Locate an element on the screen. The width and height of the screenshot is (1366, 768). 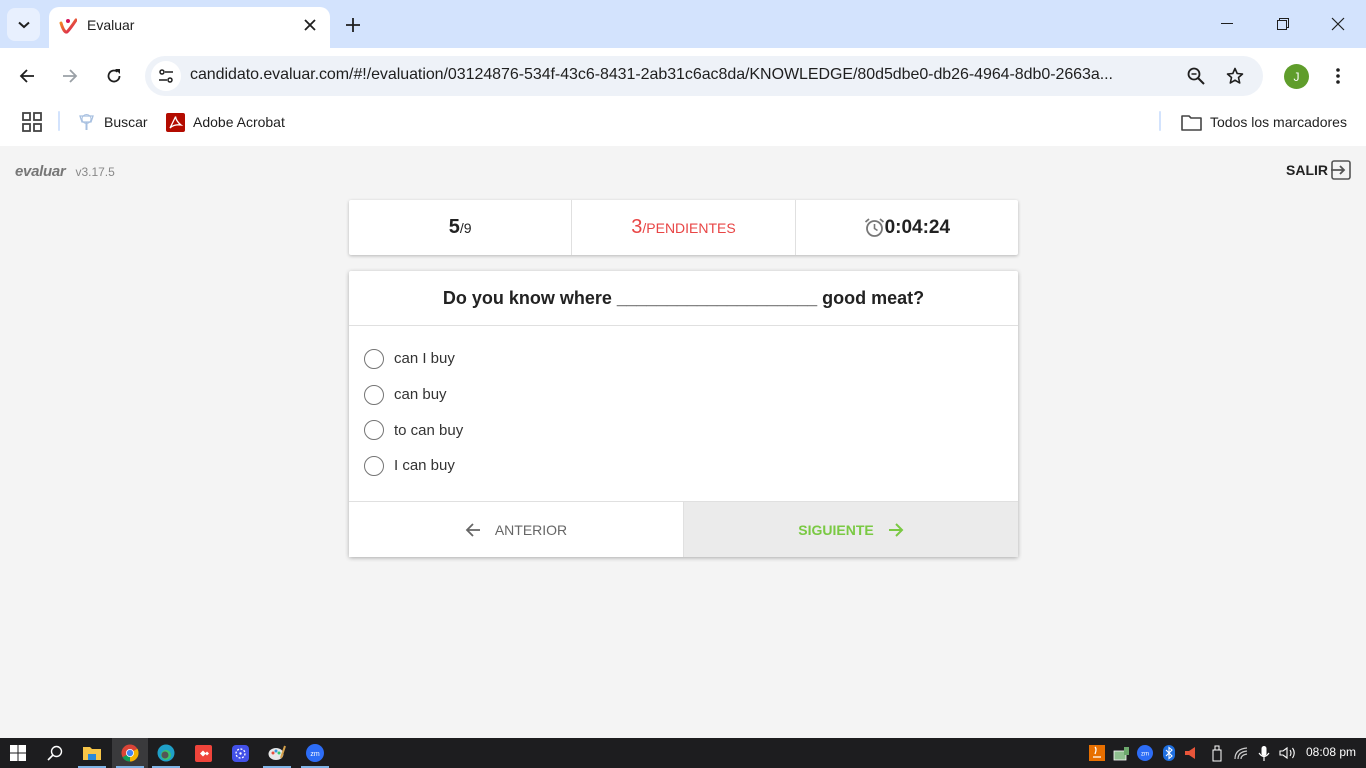
tray-network-app-icon is located at coordinates (1121, 753).